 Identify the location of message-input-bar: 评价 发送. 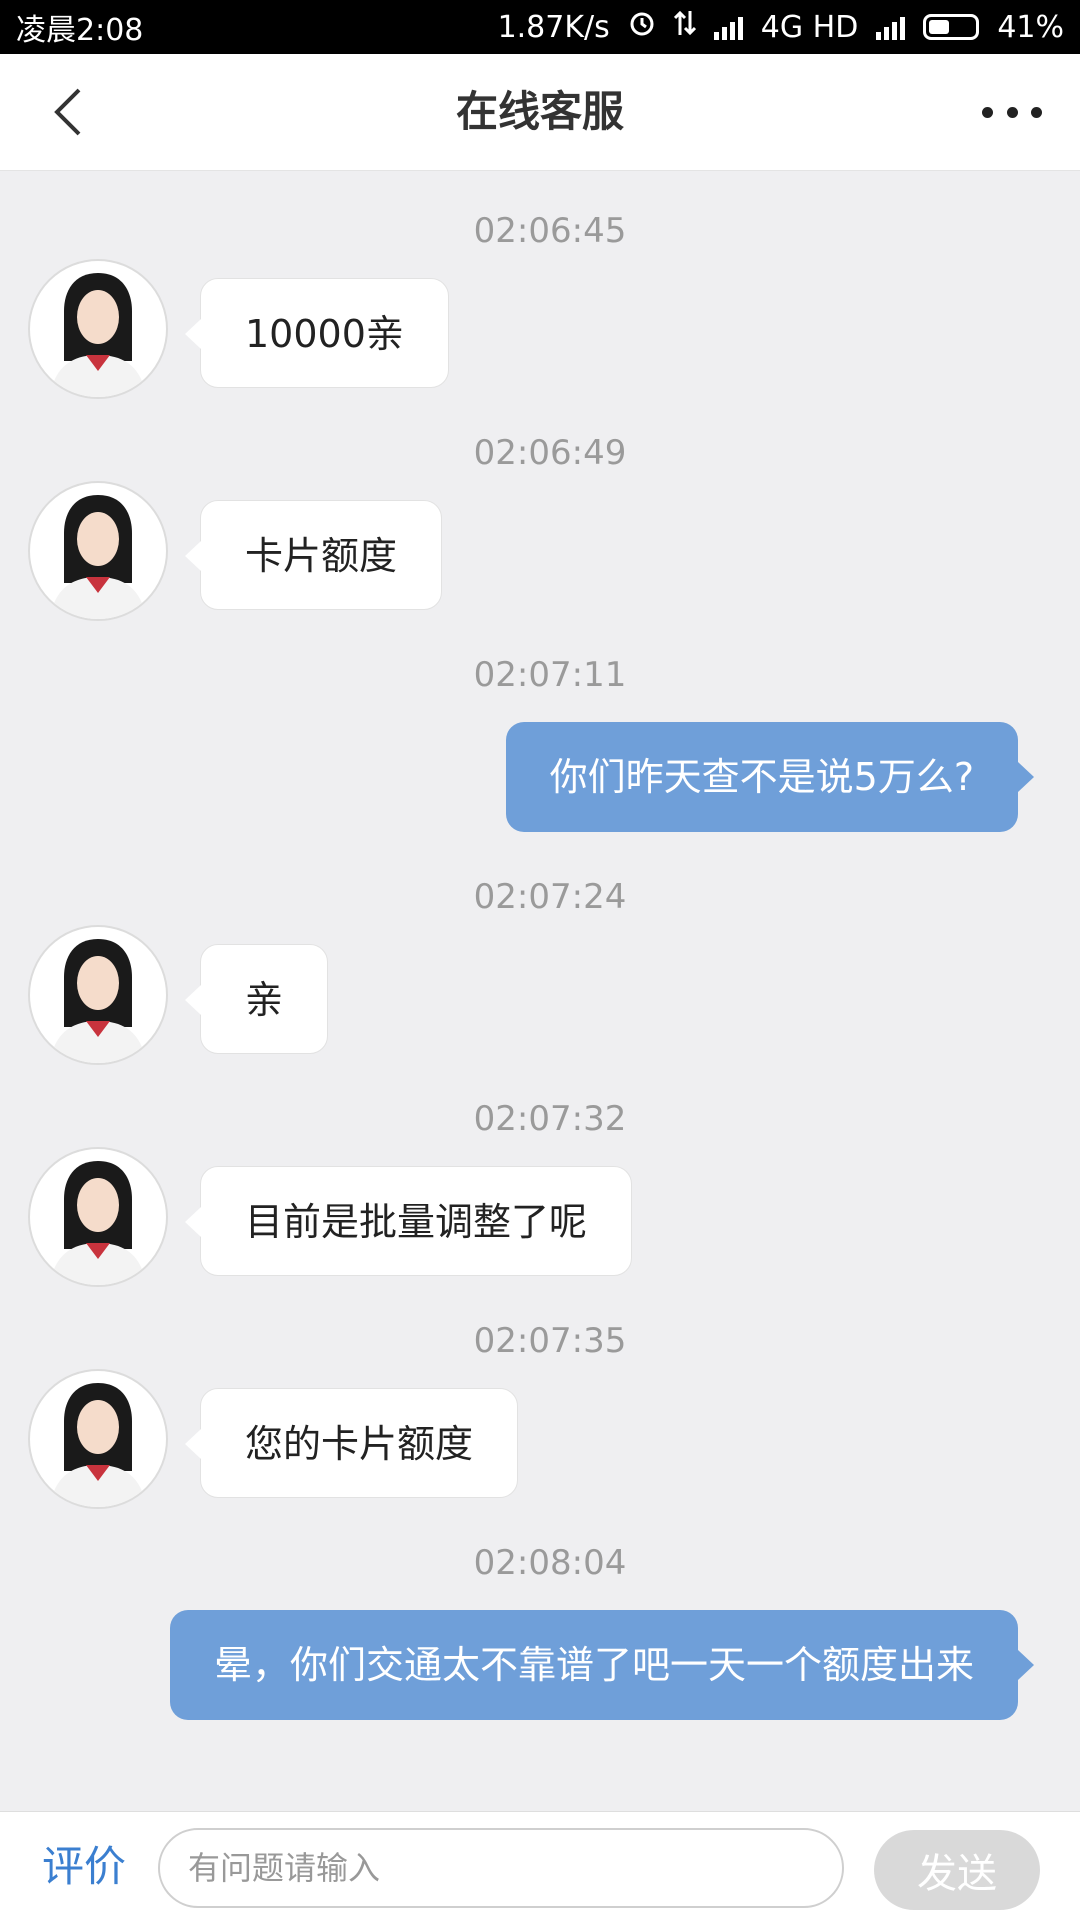
(540, 1866).